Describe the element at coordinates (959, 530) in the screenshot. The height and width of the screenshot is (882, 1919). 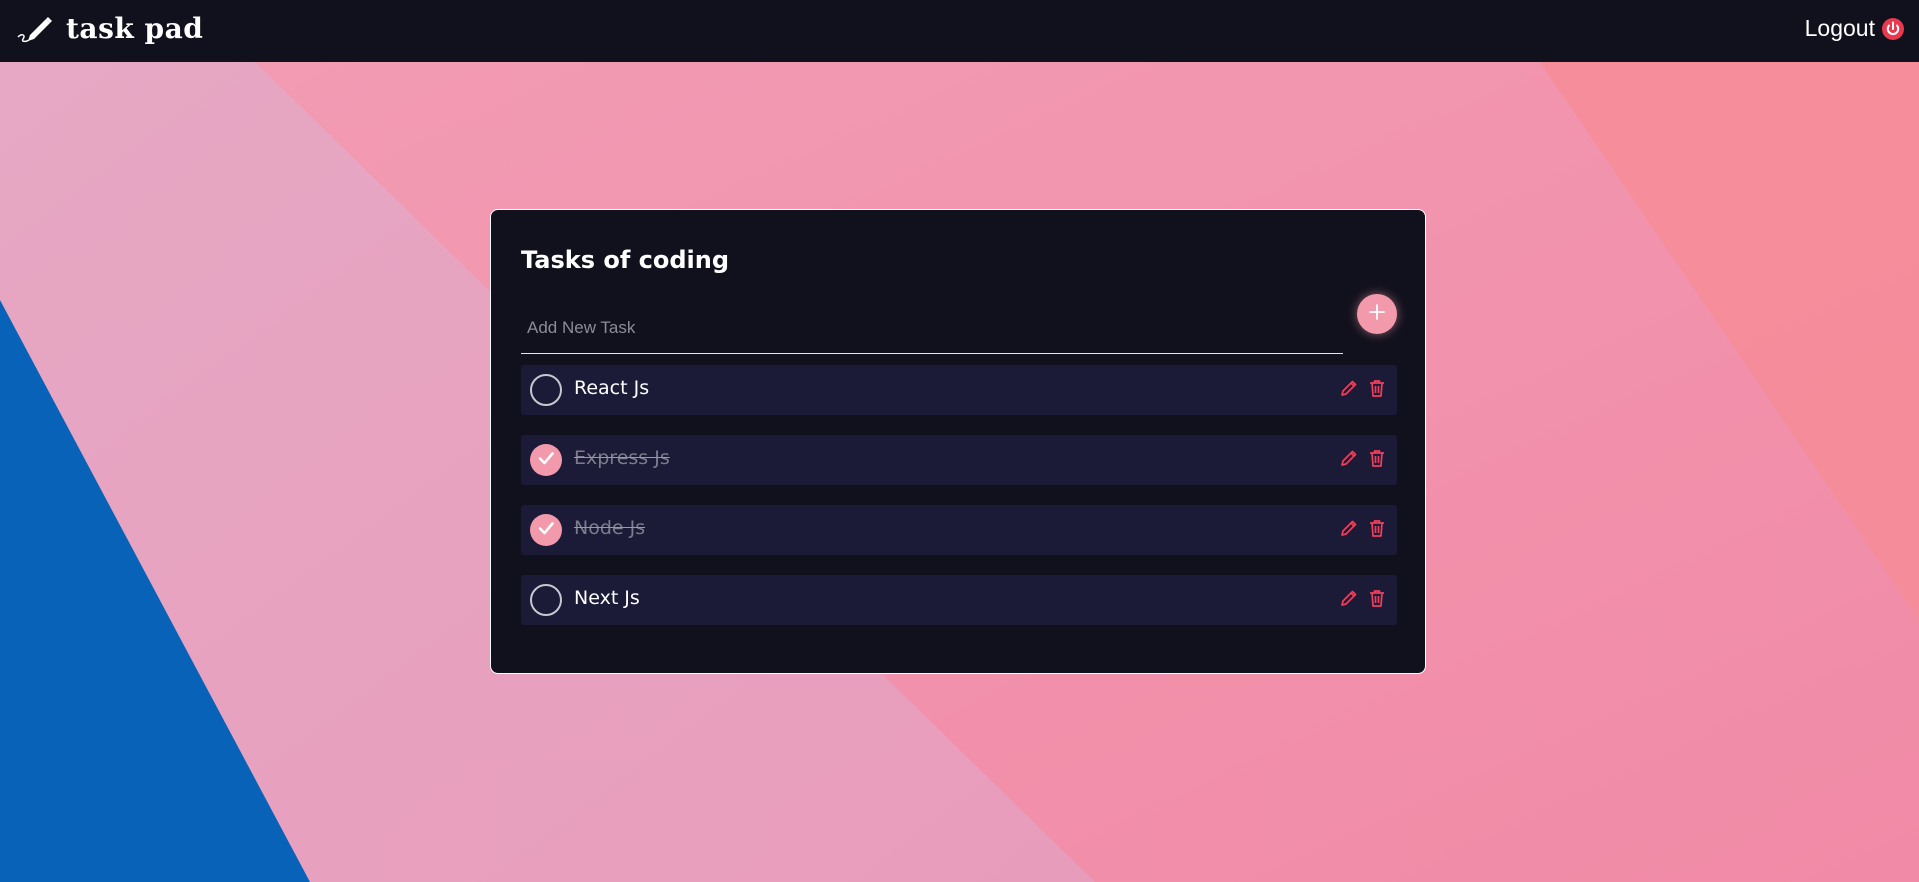
I see `task-item: Node Js` at that location.